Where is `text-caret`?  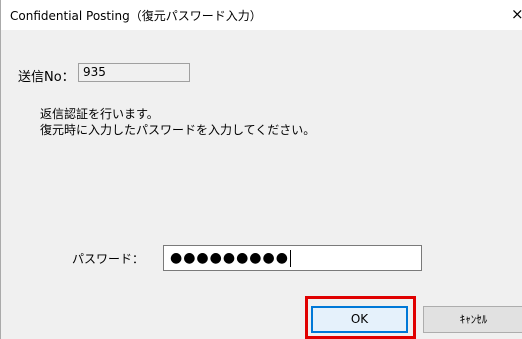
text-caret is located at coordinates (290, 258).